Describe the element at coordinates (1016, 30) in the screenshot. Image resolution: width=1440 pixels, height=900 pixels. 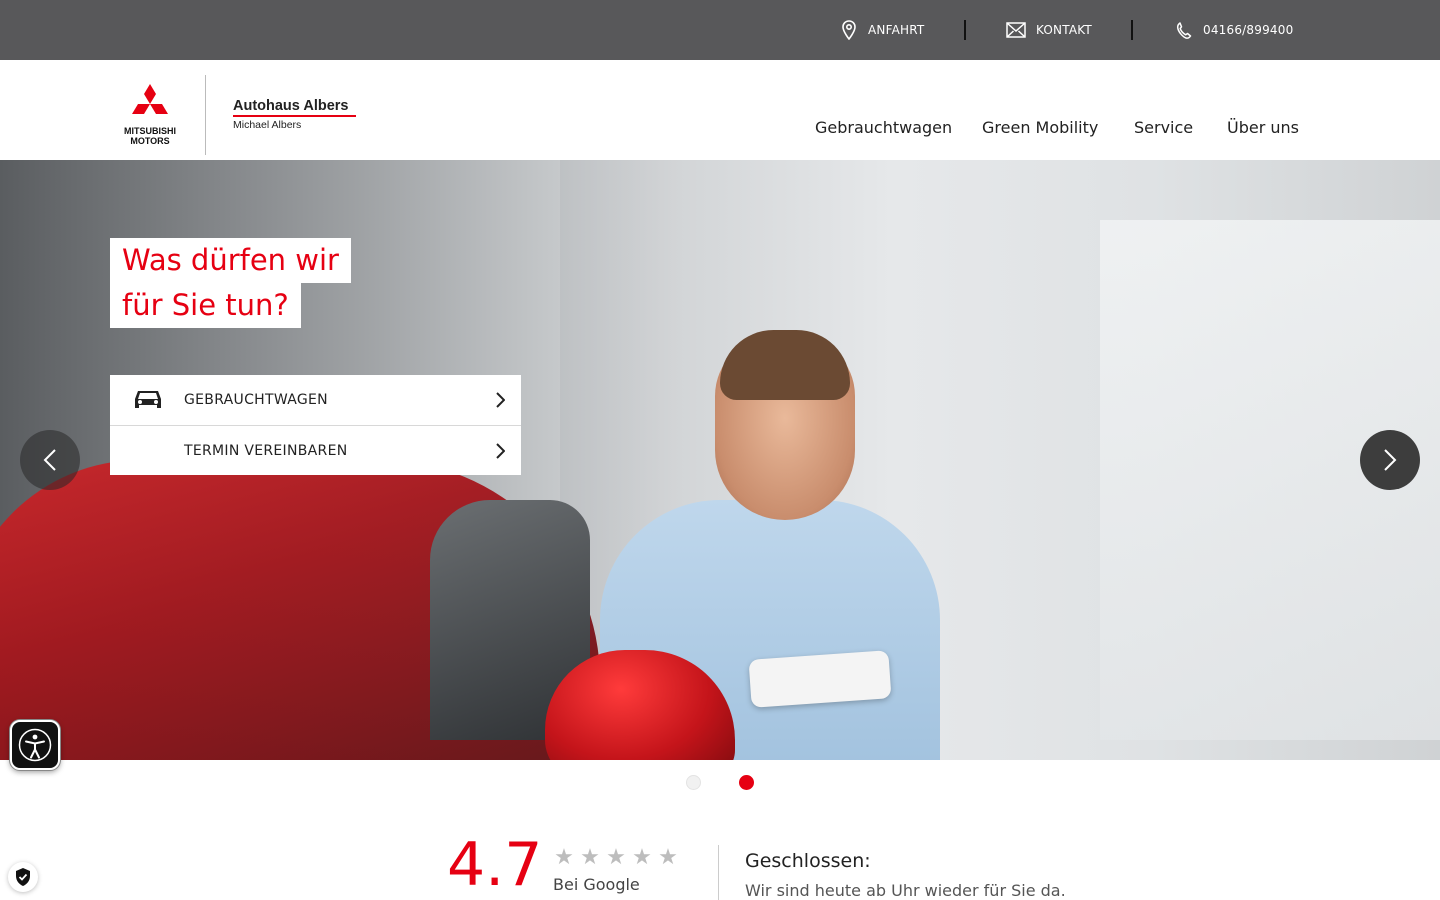
I see `mail-icon` at that location.